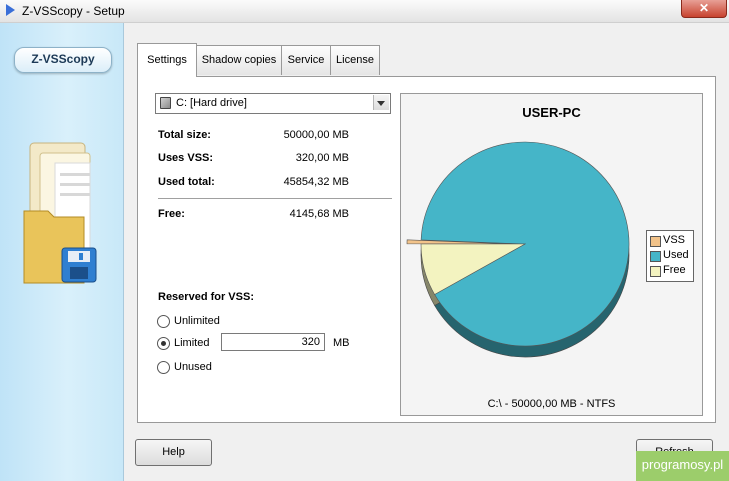 This screenshot has width=729, height=481. What do you see at coordinates (60, 213) in the screenshot?
I see `folder-illustration-icon` at bounding box center [60, 213].